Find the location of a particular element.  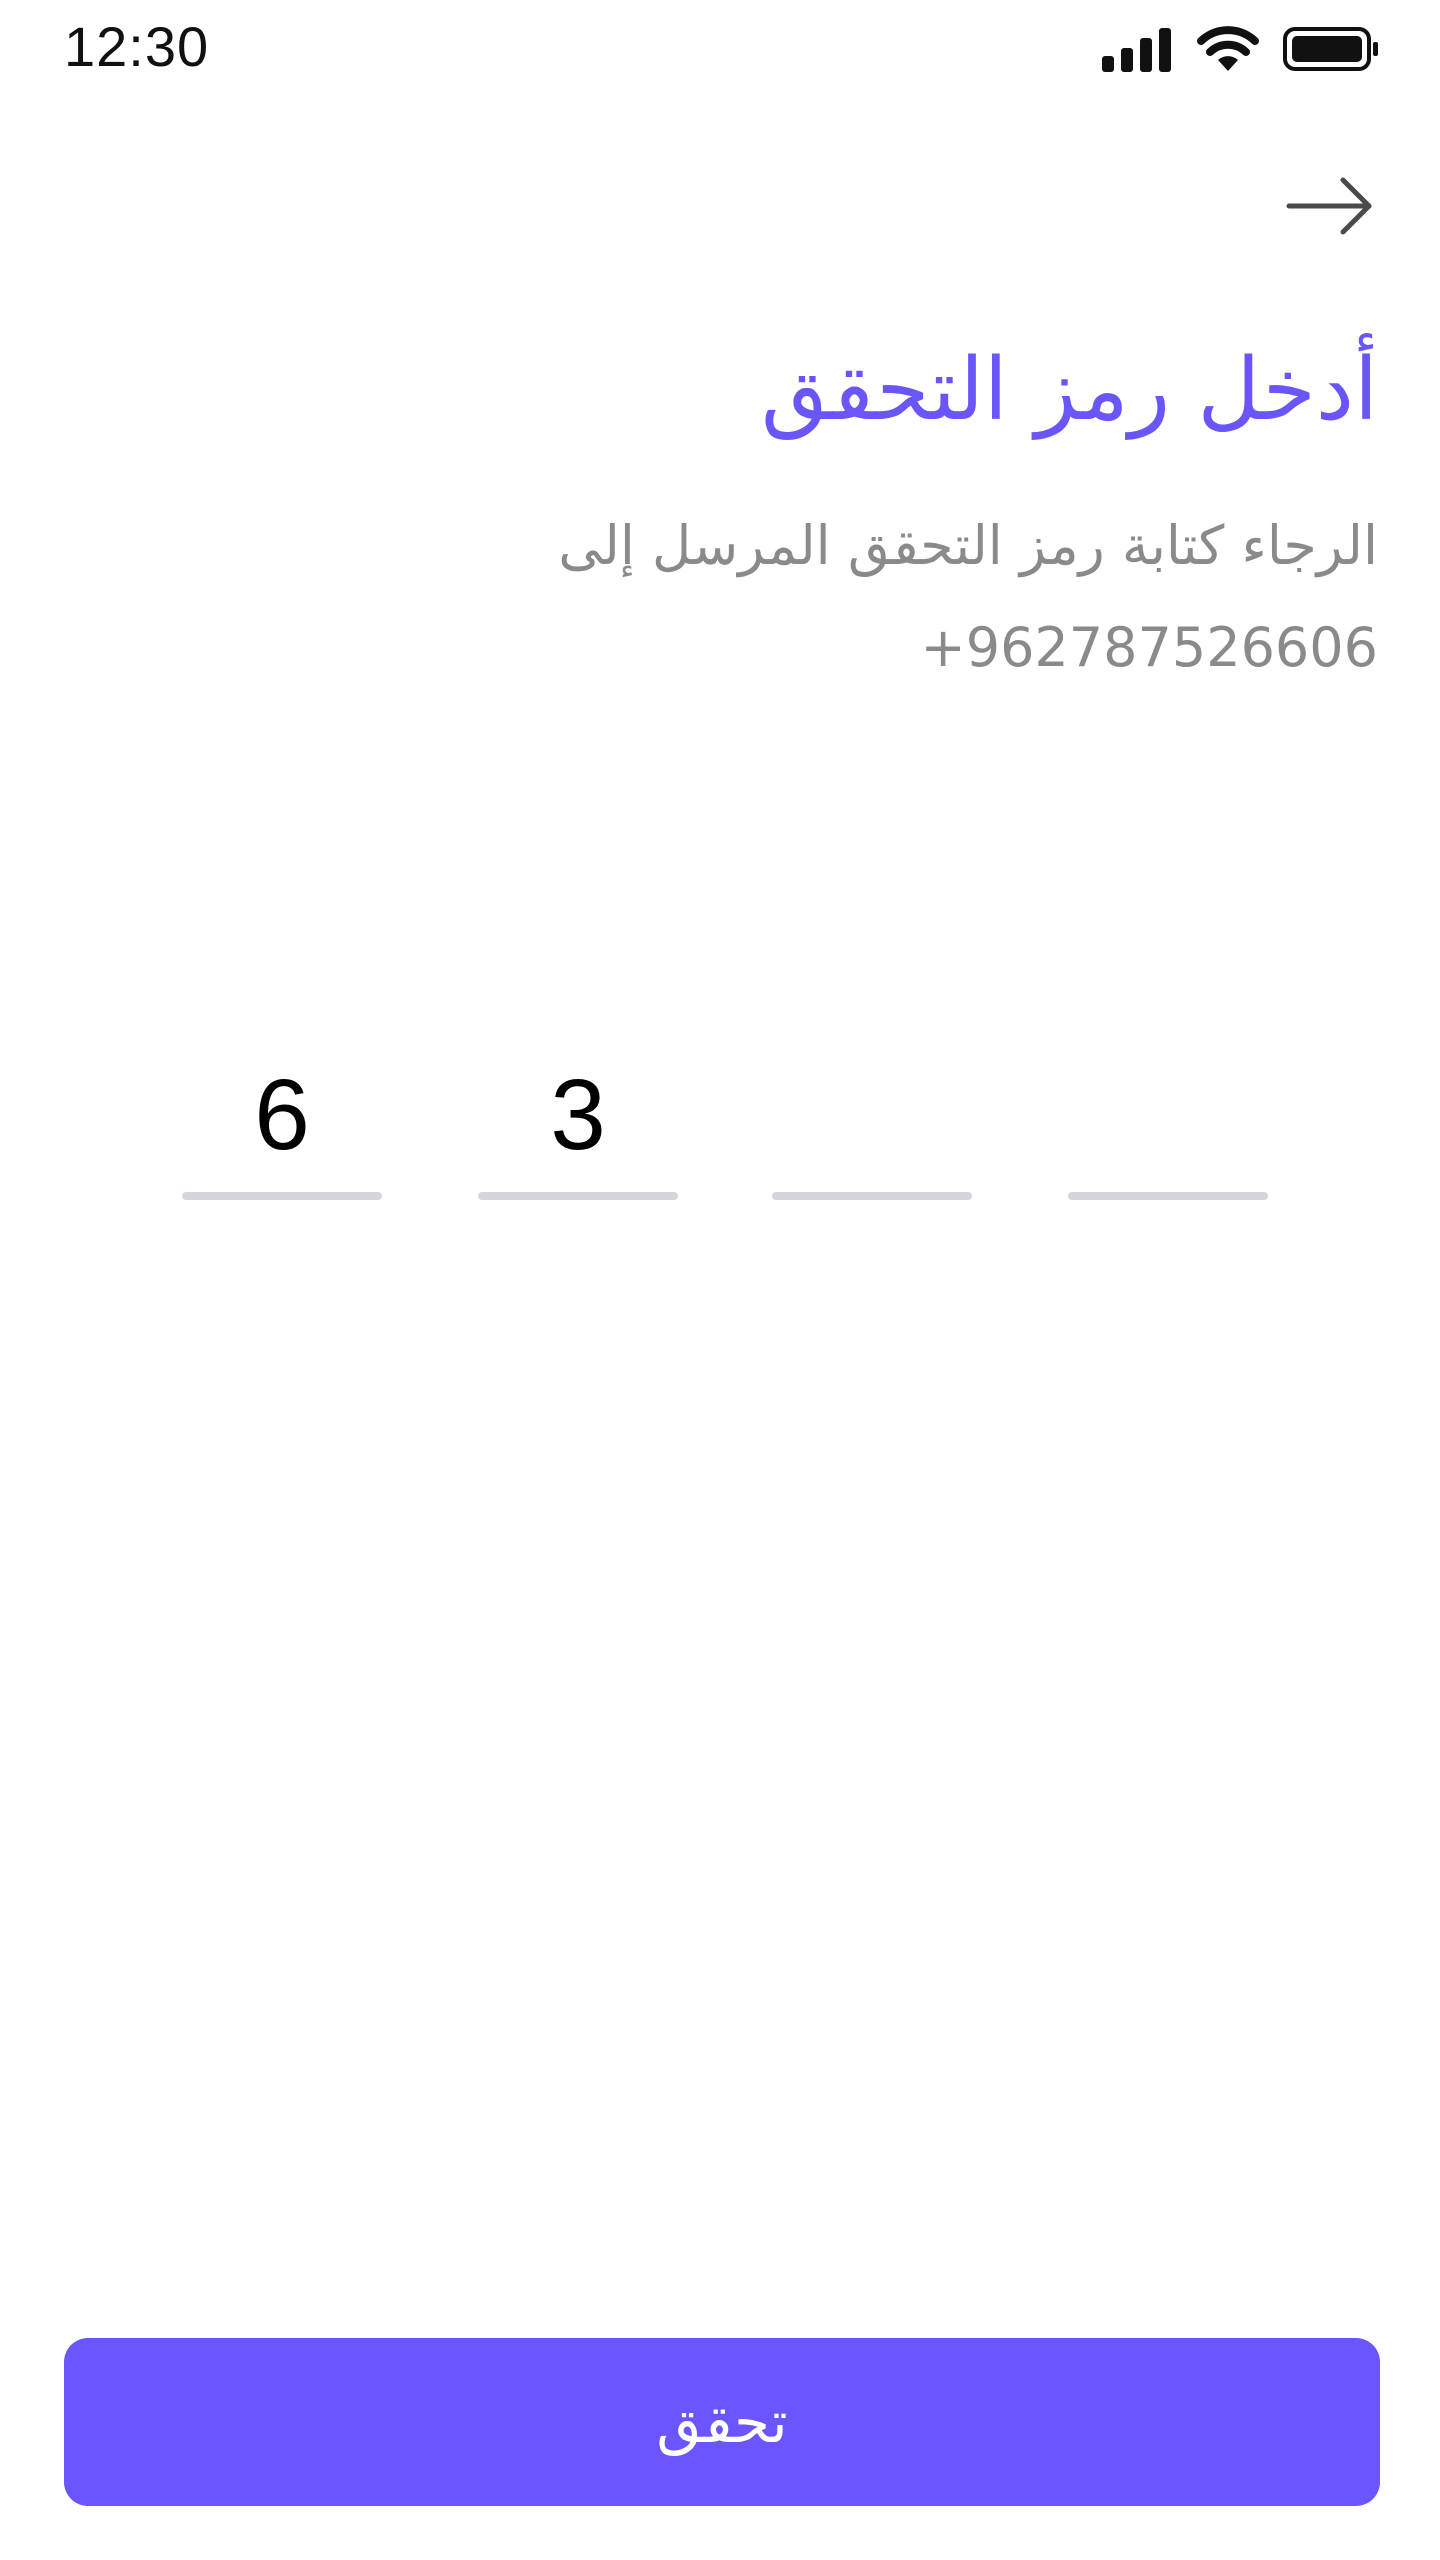

otp-digit-1: 6 is located at coordinates (282, 1125).